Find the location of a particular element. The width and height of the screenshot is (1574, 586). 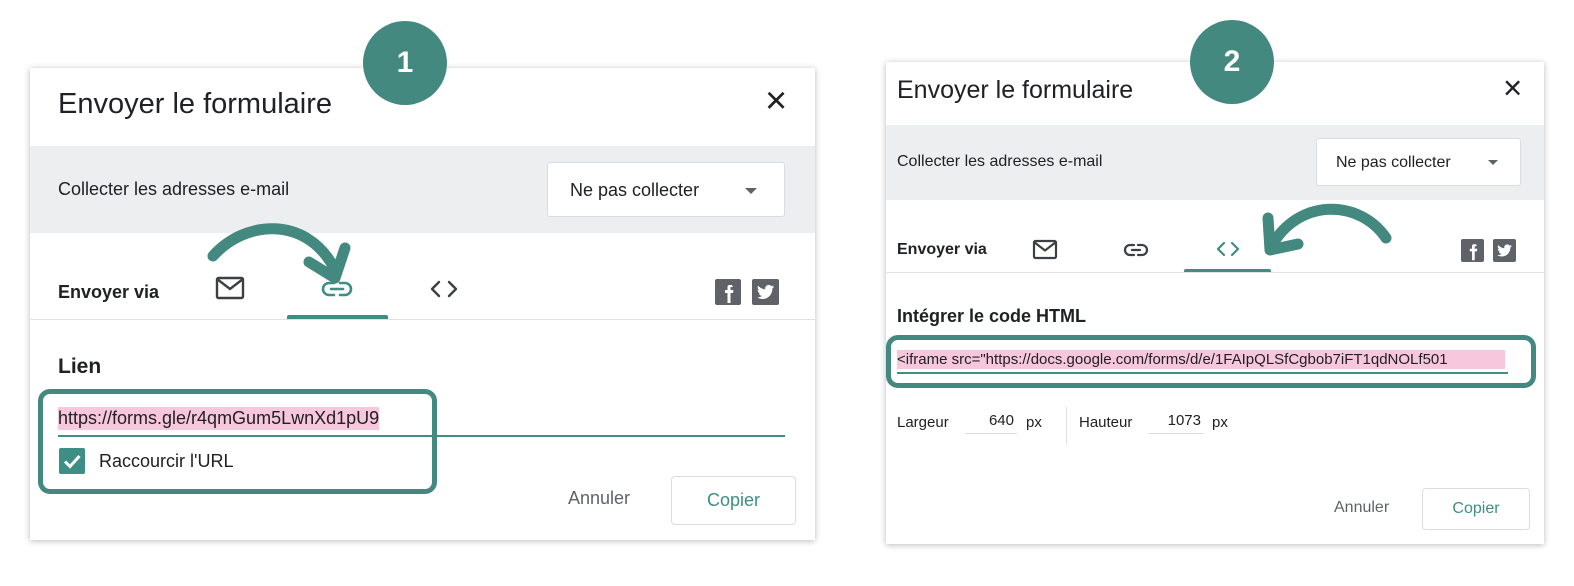

height-unit: px is located at coordinates (1220, 422).